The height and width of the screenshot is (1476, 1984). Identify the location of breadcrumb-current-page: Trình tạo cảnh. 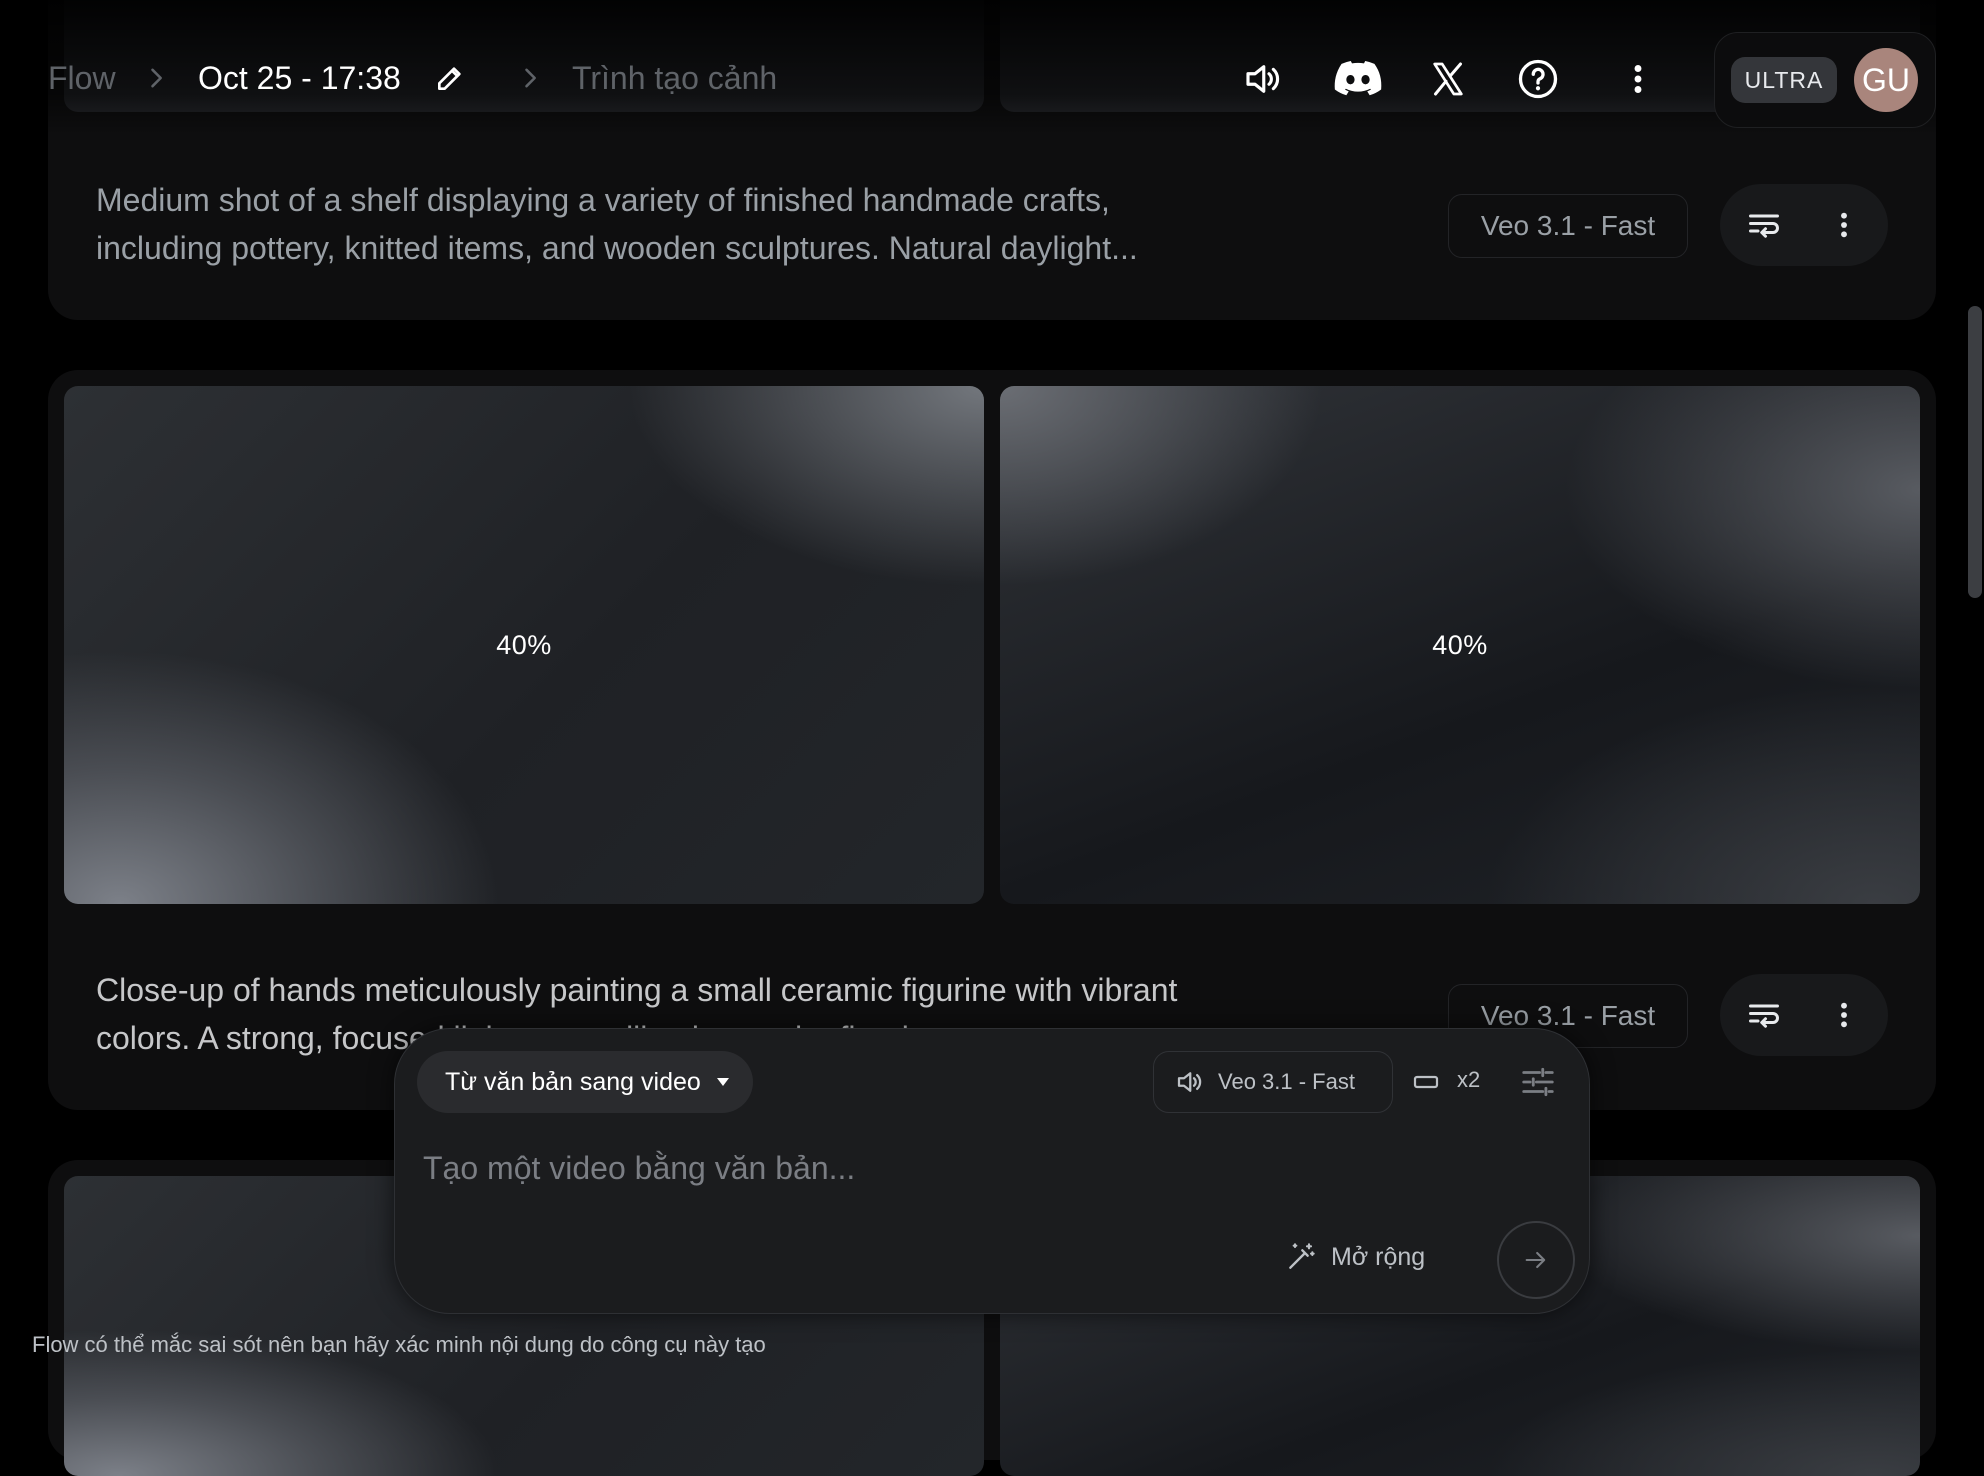
(674, 78).